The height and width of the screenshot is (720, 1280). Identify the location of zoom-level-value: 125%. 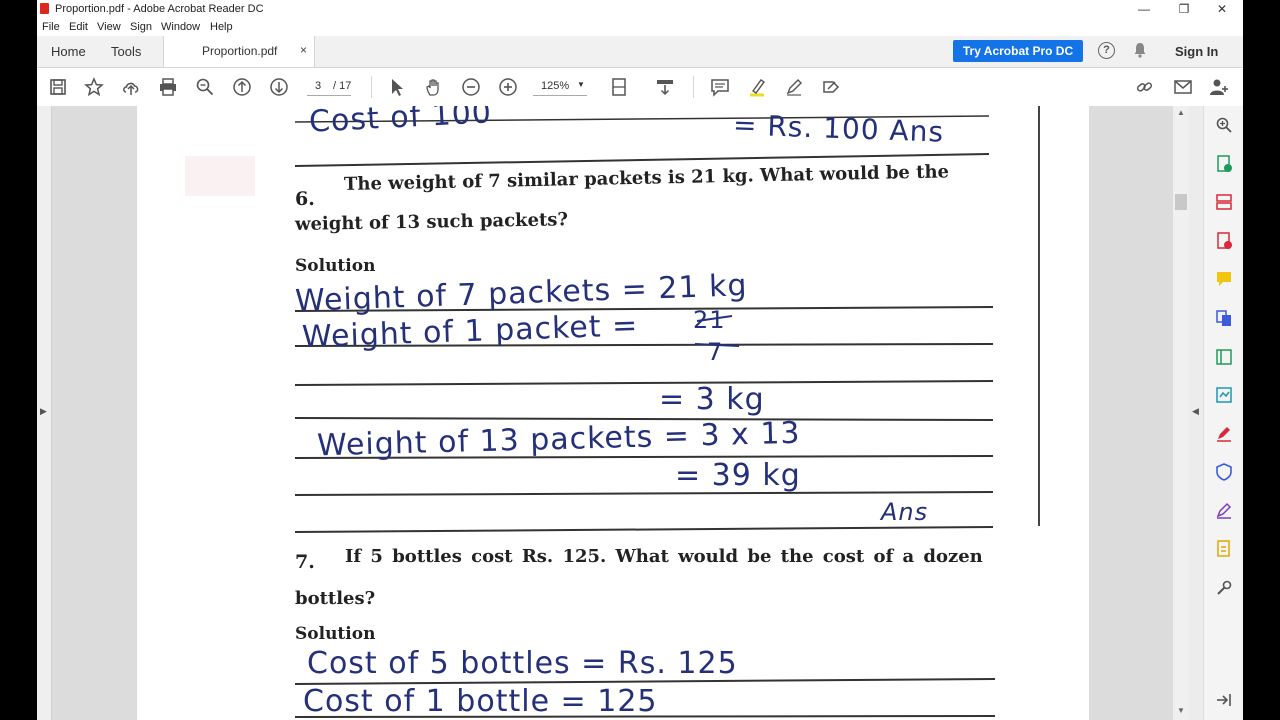
(555, 86).